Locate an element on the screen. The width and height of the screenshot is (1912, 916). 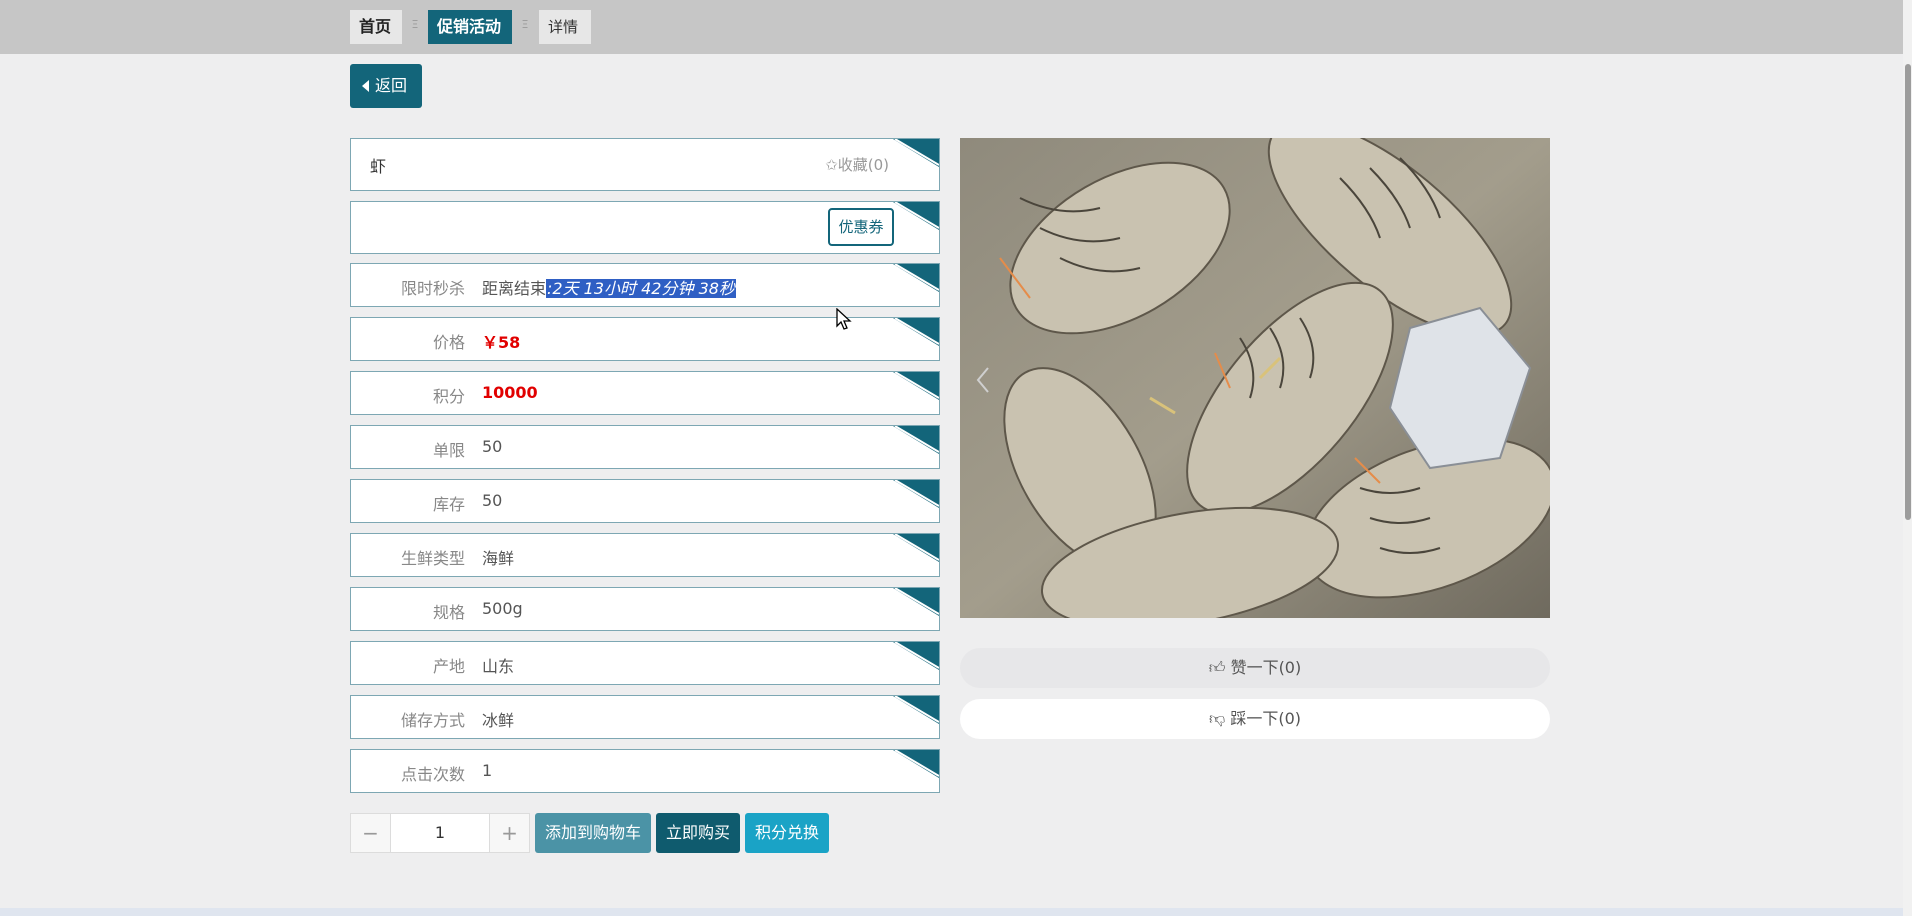
field-value: 1 is located at coordinates (487, 770).